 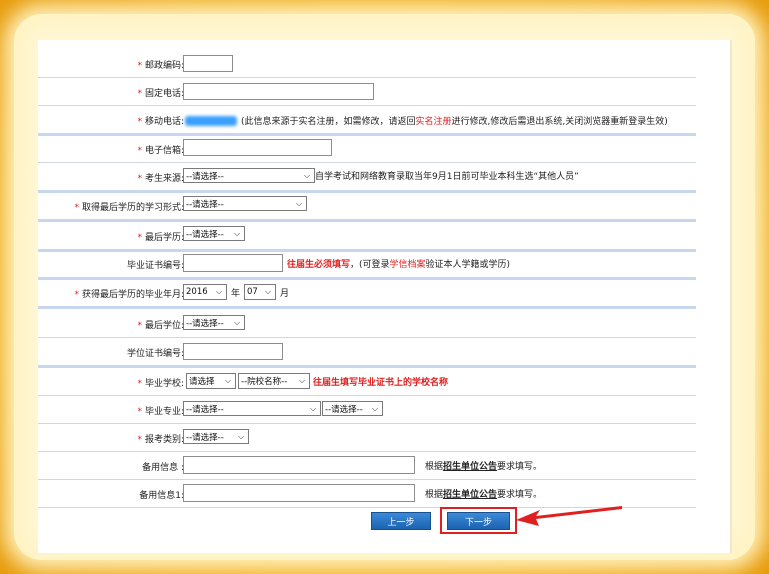 I want to click on mobile-note-a: (此信息来源于实名注册，如需修改，请返回, so click(x=328, y=122).